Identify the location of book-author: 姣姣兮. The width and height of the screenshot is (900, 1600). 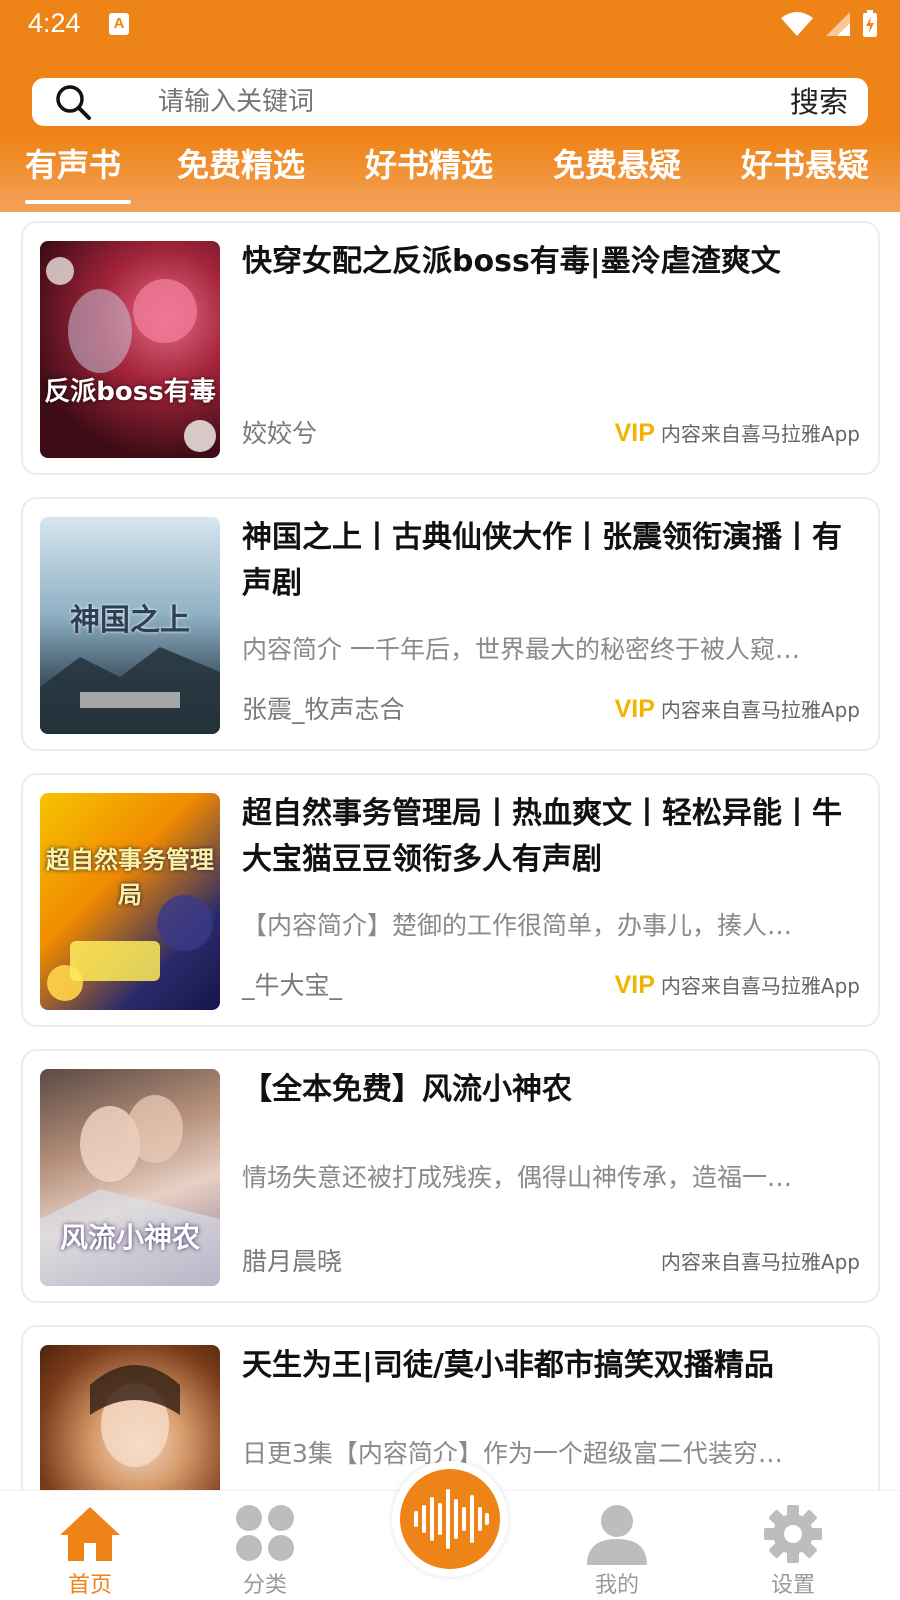
(280, 433).